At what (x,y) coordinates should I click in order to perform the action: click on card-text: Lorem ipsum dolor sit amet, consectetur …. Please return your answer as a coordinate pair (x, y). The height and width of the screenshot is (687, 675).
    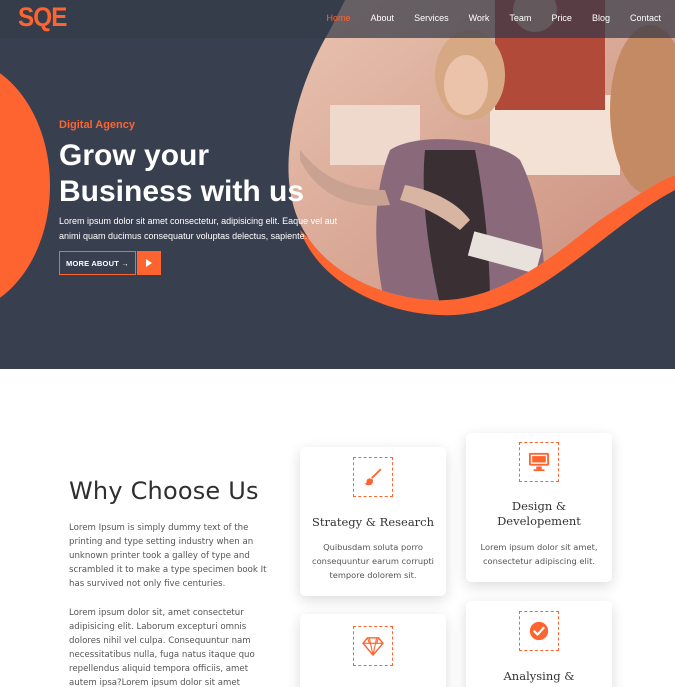
    Looking at the image, I should click on (539, 554).